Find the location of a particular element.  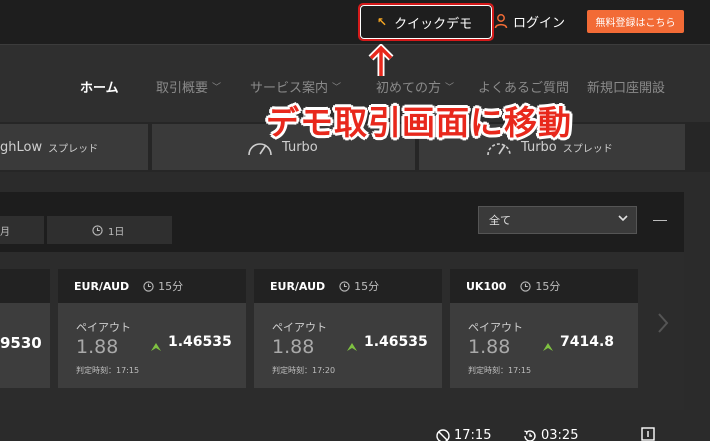

asset-card-partial is located at coordinates (25, 328).